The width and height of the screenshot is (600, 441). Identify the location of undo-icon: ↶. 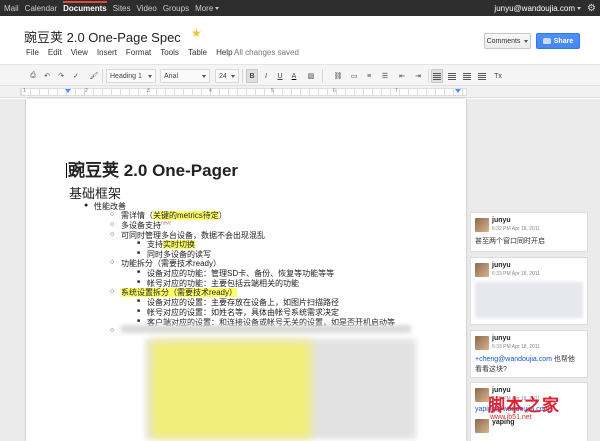
(47, 76).